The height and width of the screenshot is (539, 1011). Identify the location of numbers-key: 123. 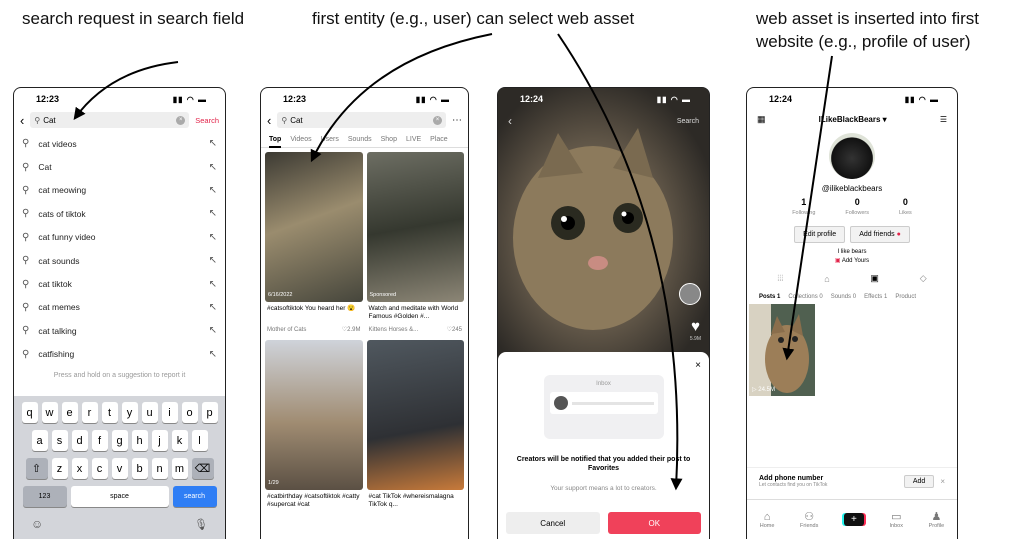
(44, 496).